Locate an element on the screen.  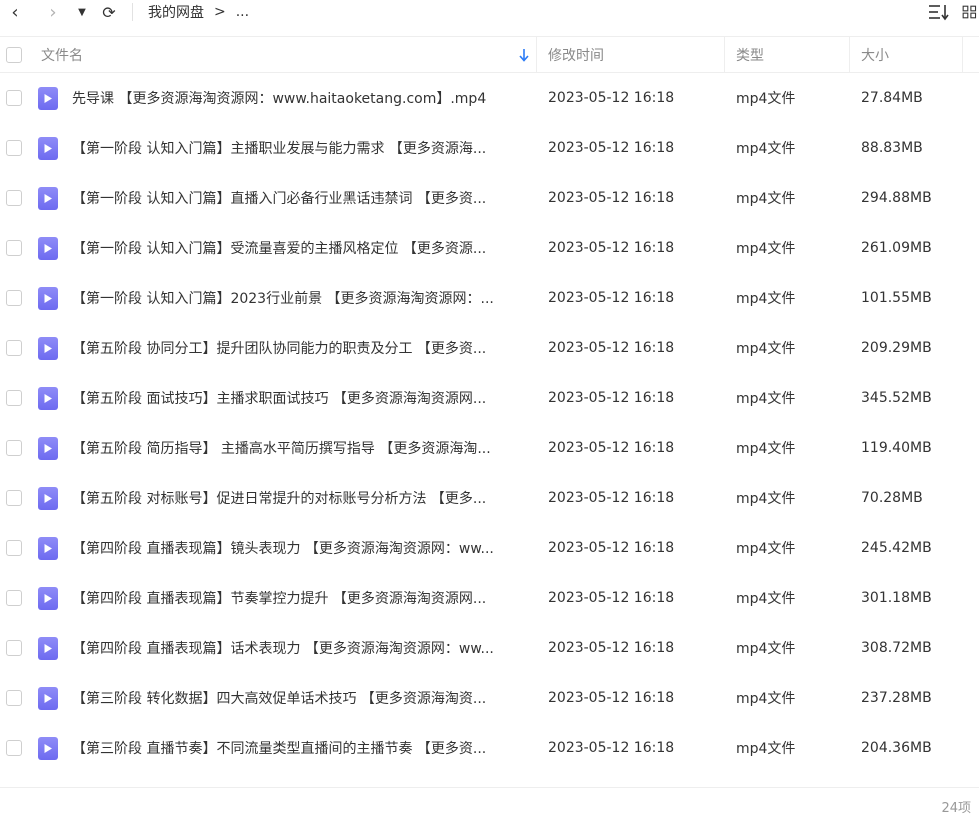
column-type: 类型 is located at coordinates (750, 55).